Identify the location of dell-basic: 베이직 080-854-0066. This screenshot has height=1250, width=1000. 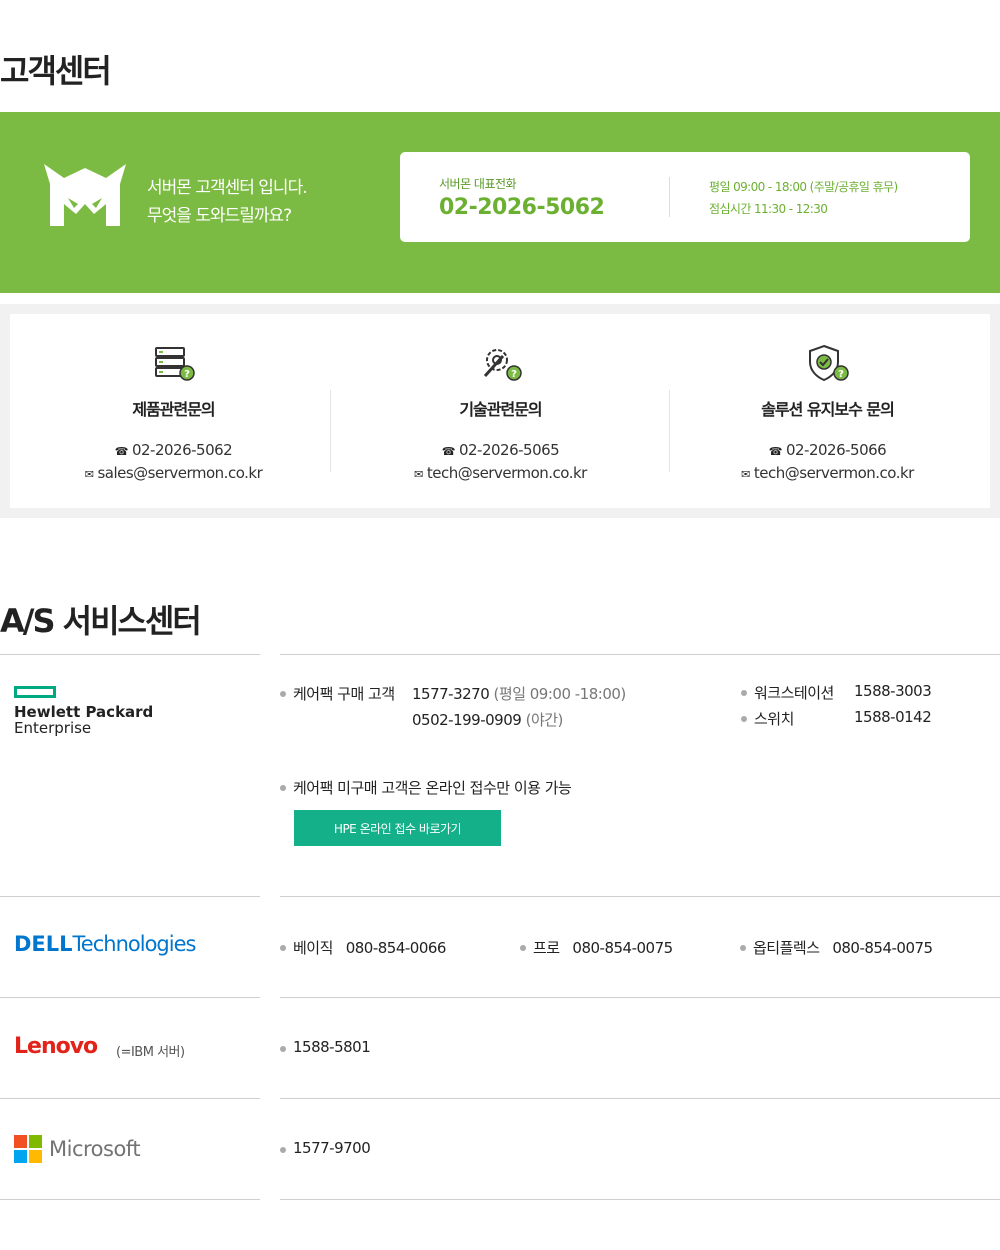
(363, 947).